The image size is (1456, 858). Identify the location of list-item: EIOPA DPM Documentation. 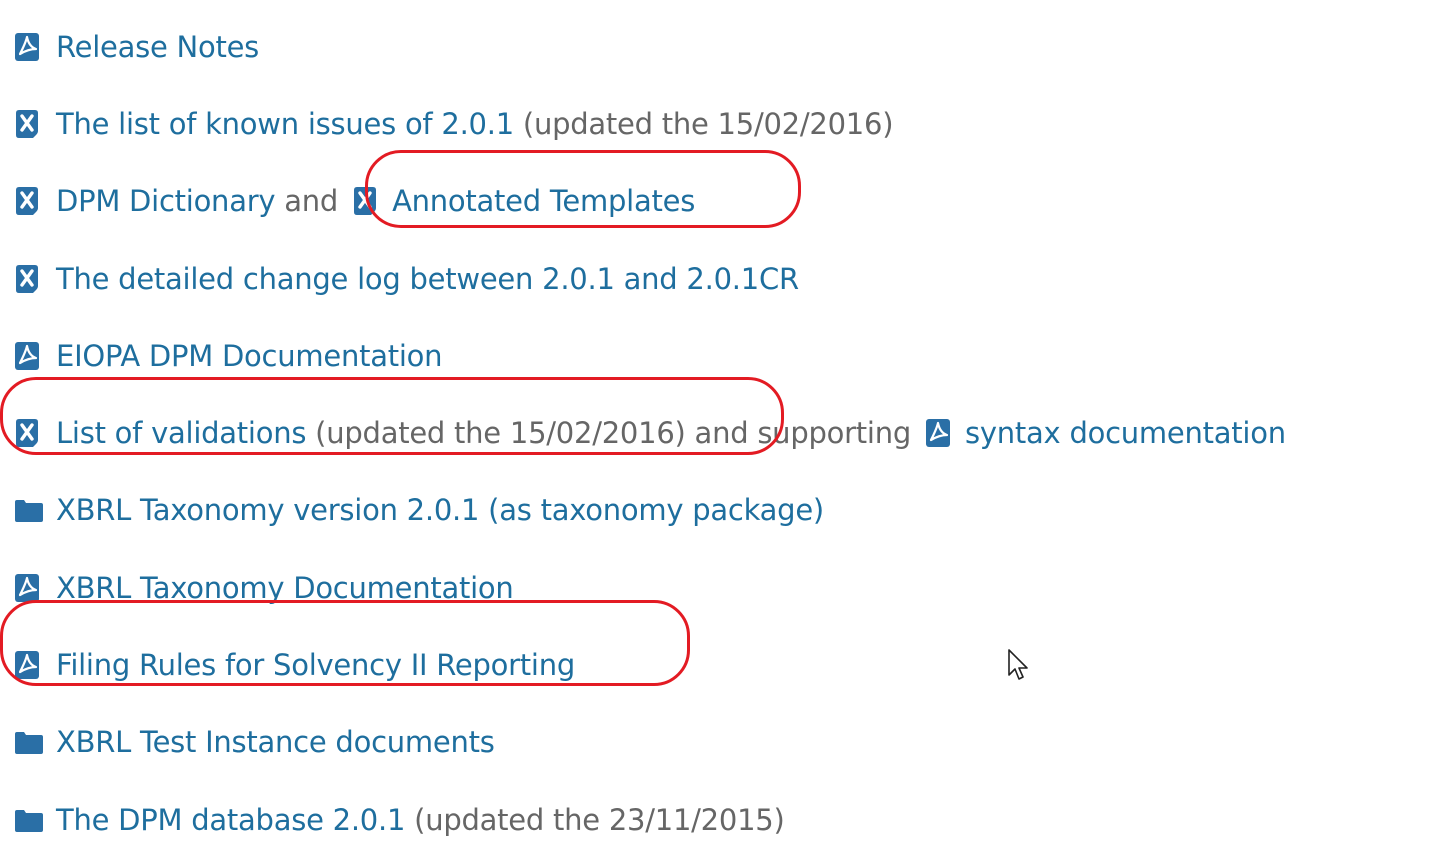
(734, 355).